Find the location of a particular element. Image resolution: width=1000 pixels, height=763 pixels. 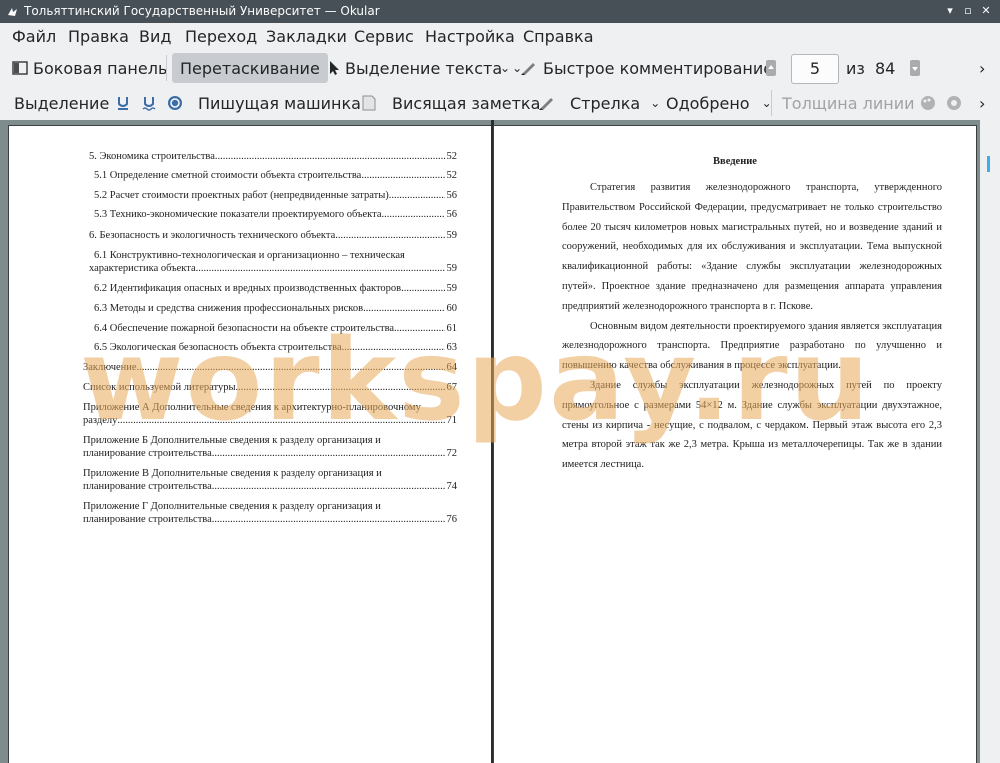

opacity-tool-button is located at coordinates (956, 103).